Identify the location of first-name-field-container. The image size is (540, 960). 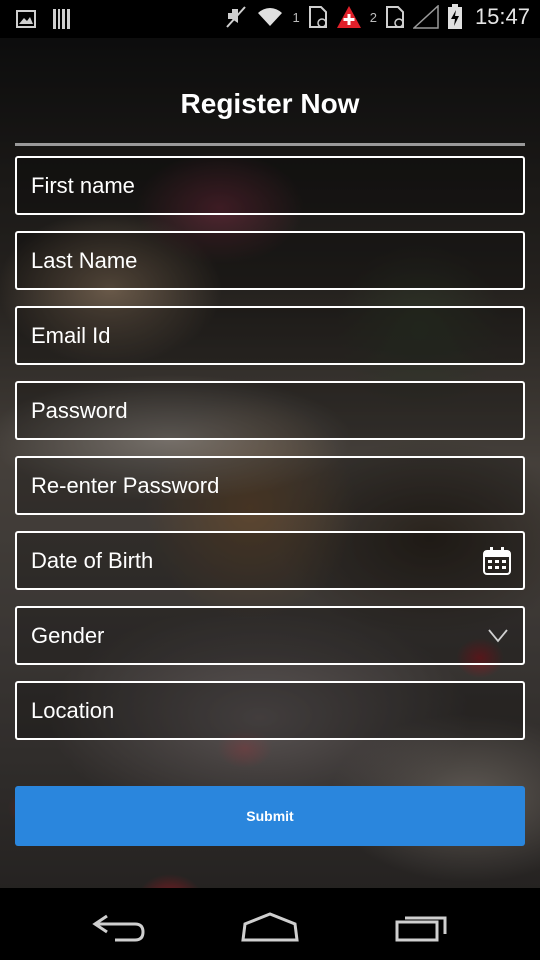
(270, 185).